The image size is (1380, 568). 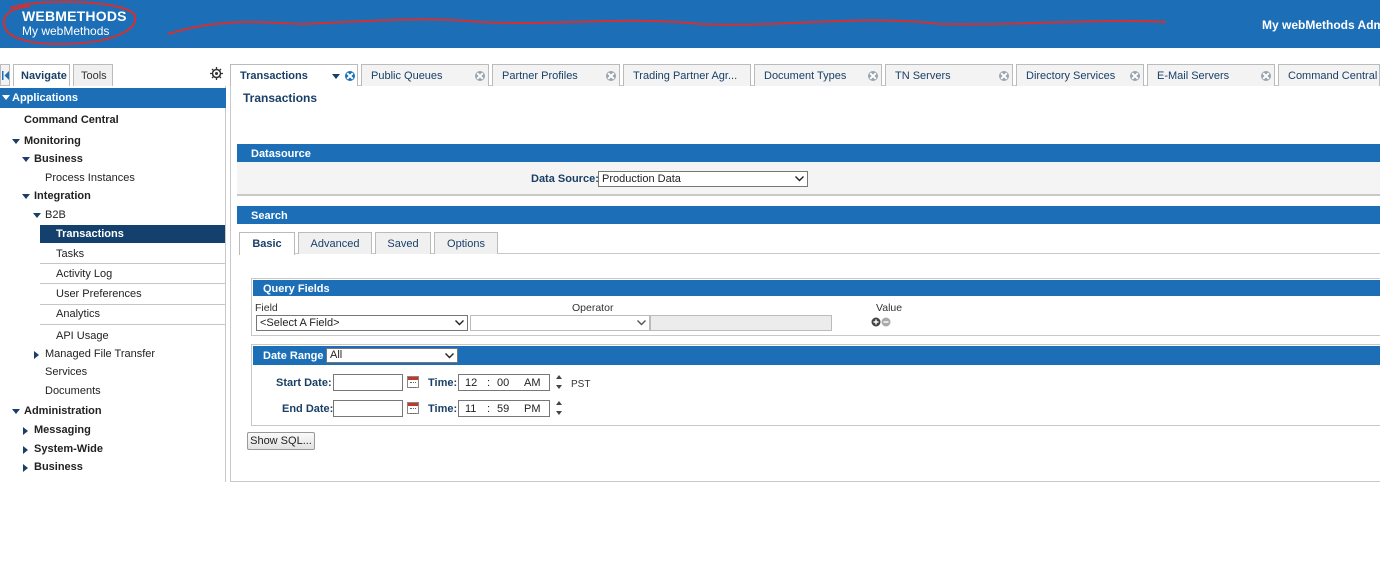 I want to click on tab-directory-services: Directory Services, so click(x=1080, y=75).